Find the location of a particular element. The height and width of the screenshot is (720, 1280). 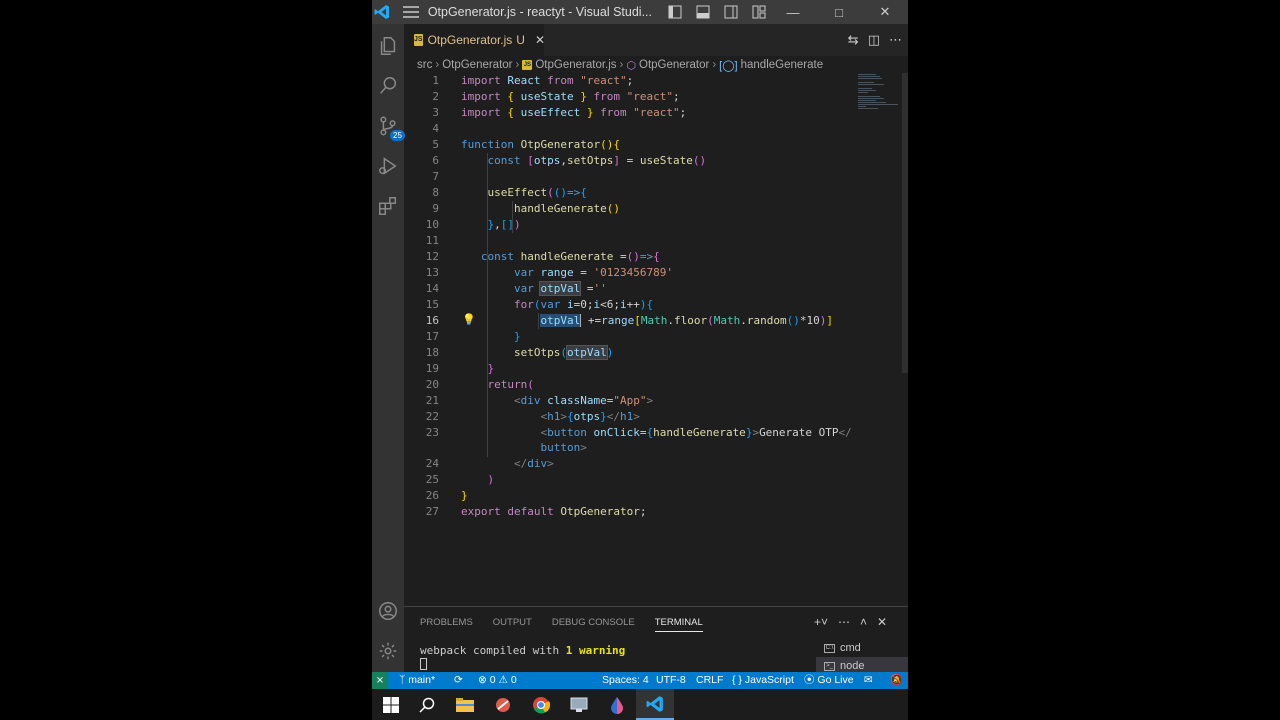

encoding-status: UTF-8 is located at coordinates (671, 680).